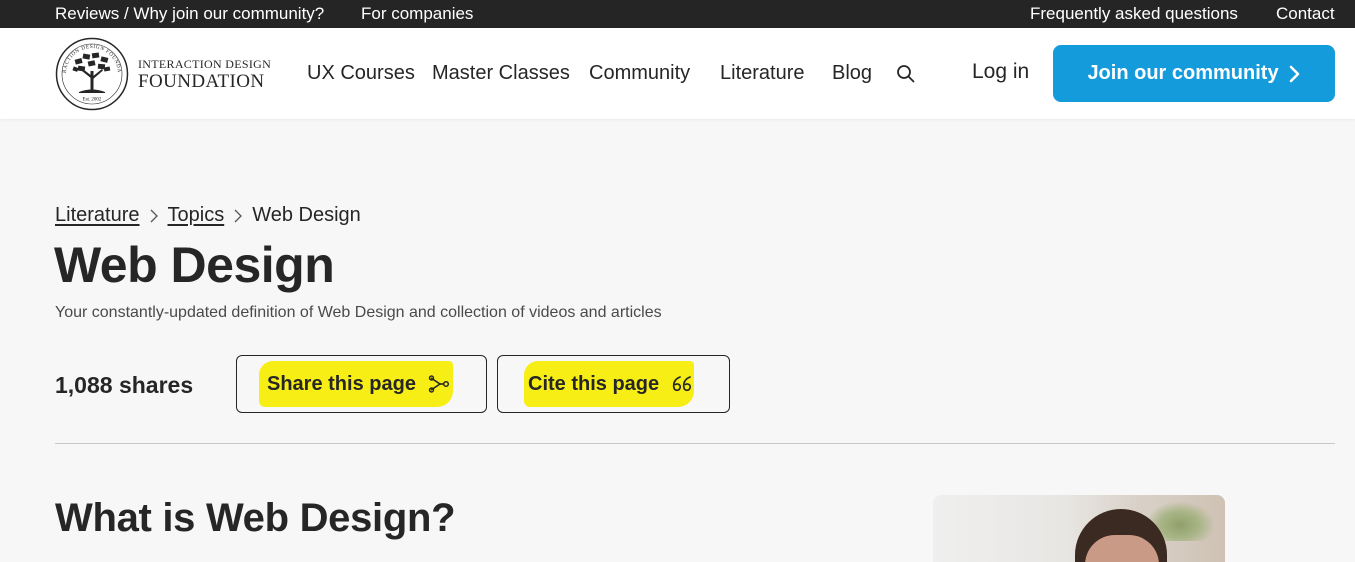  I want to click on nav-community: Community, so click(639, 73).